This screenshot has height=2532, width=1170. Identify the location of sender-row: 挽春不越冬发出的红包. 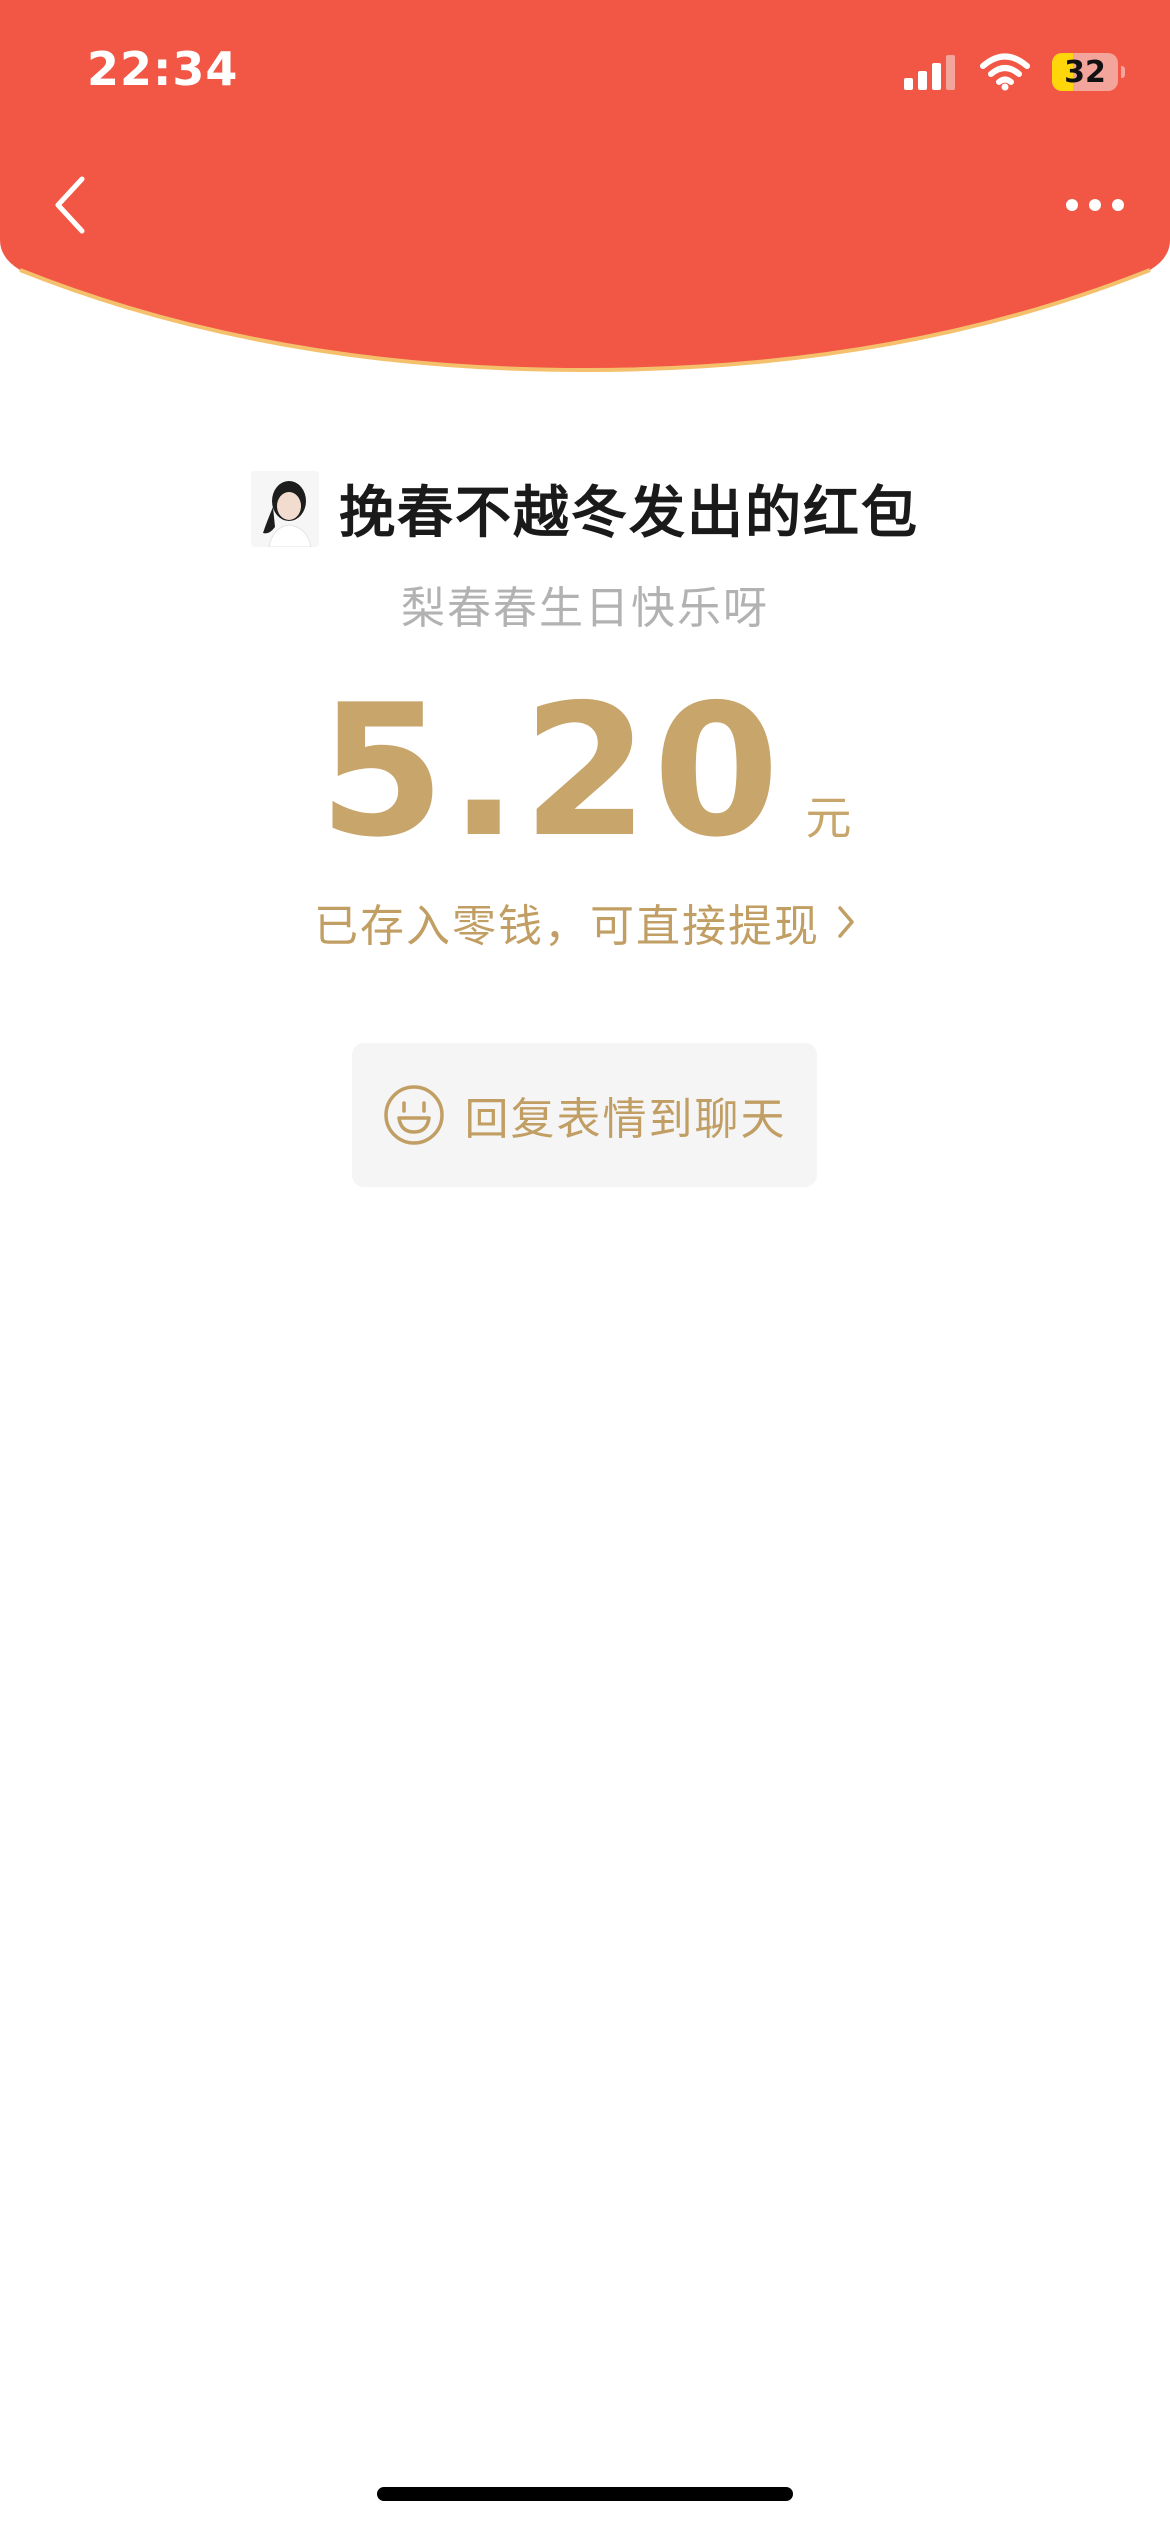
(585, 508).